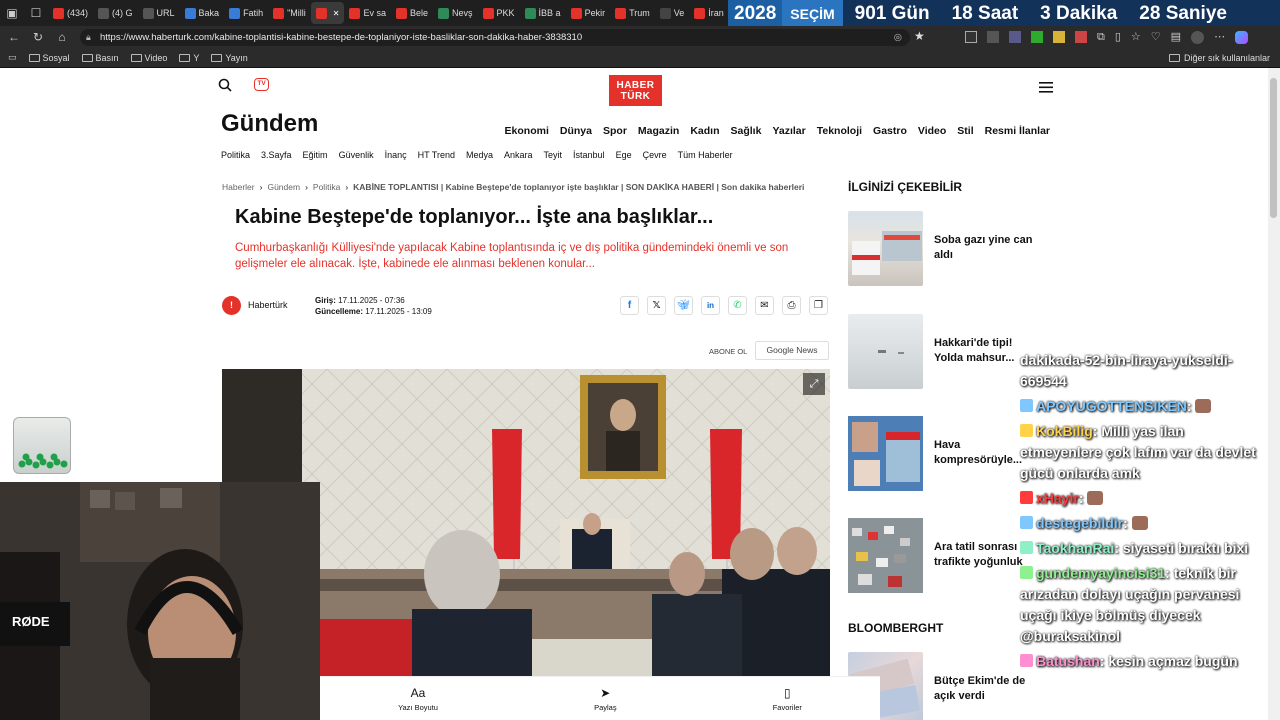 This screenshot has height=720, width=1280. Describe the element at coordinates (656, 305) in the screenshot. I see `x-share-icon: 𝕏` at that location.